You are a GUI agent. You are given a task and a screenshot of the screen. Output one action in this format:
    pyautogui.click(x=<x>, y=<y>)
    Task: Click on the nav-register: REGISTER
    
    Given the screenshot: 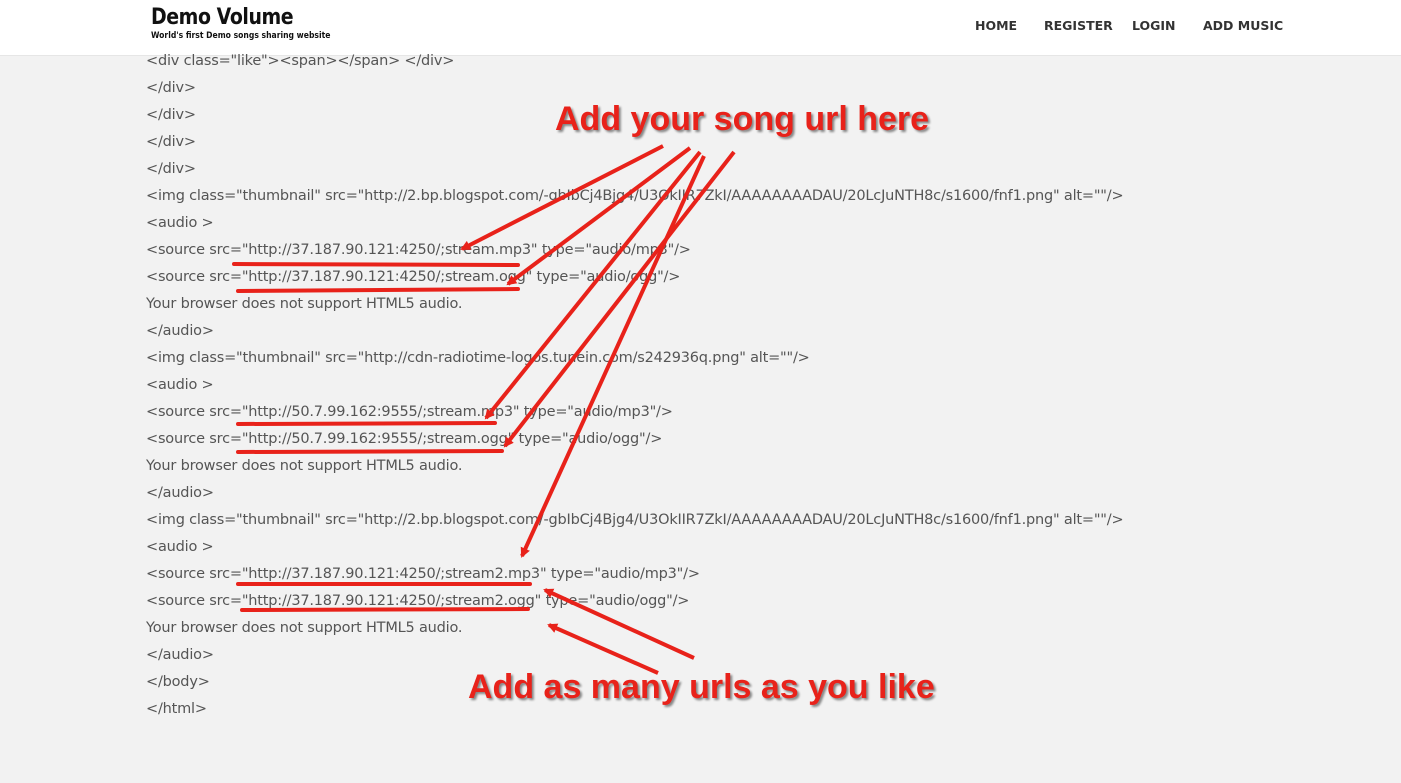 What is the action you would take?
    pyautogui.click(x=1078, y=25)
    